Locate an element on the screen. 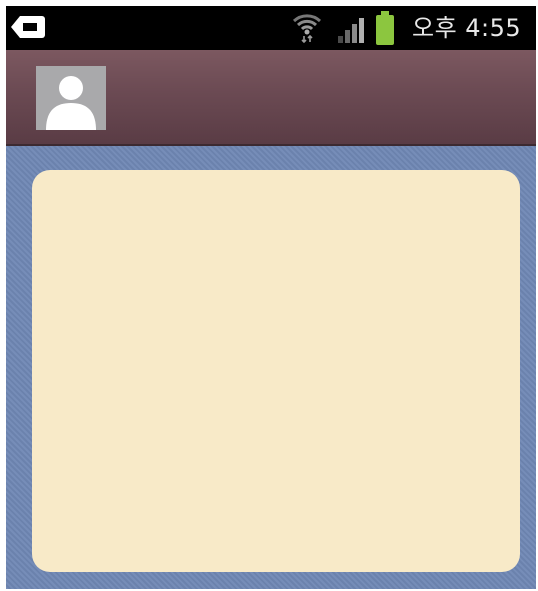 This screenshot has width=538, height=591. profile-avatar is located at coordinates (71, 98).